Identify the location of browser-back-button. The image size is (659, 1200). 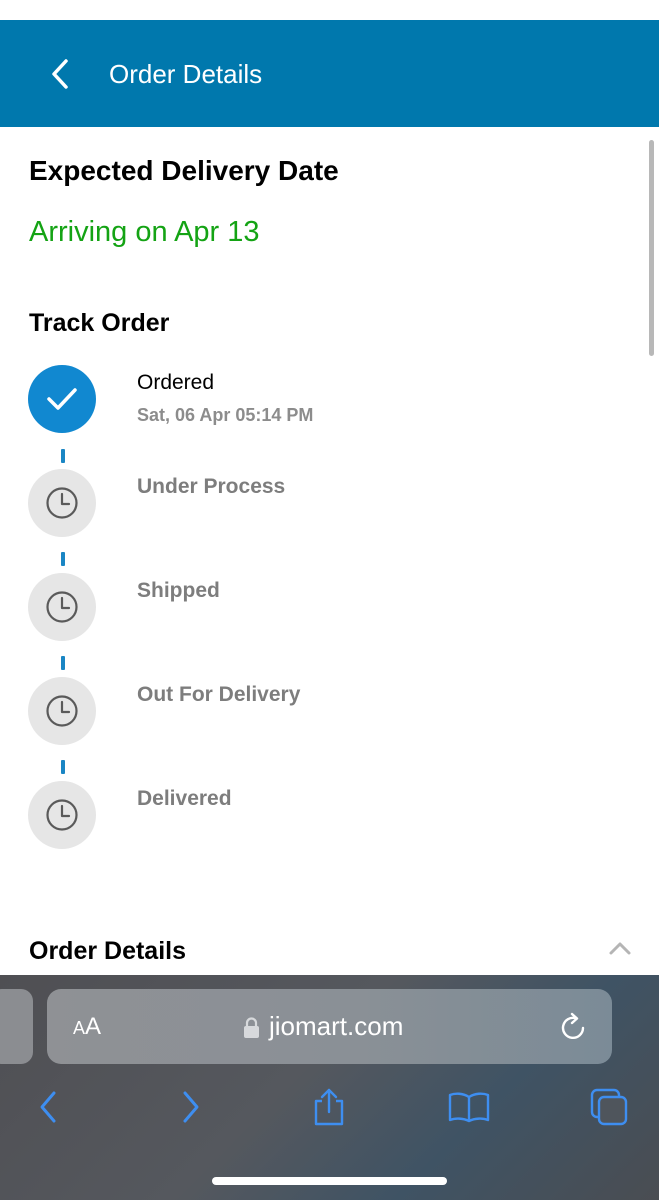
(48, 1107).